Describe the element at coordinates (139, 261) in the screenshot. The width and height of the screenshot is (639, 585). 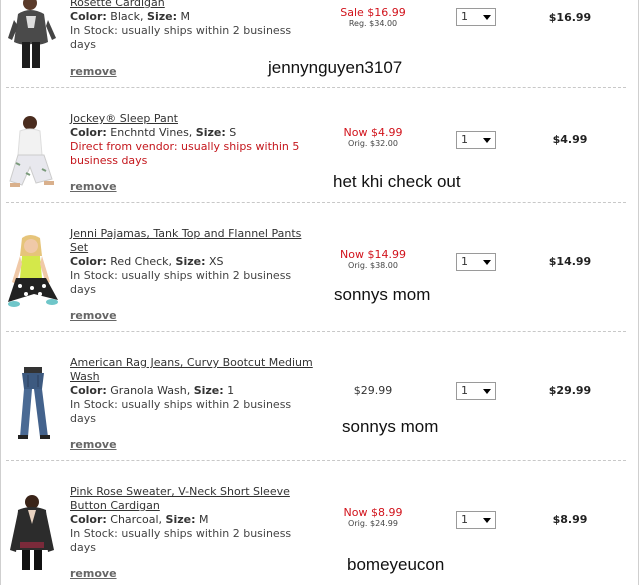
I see `color-value: Red Check` at that location.